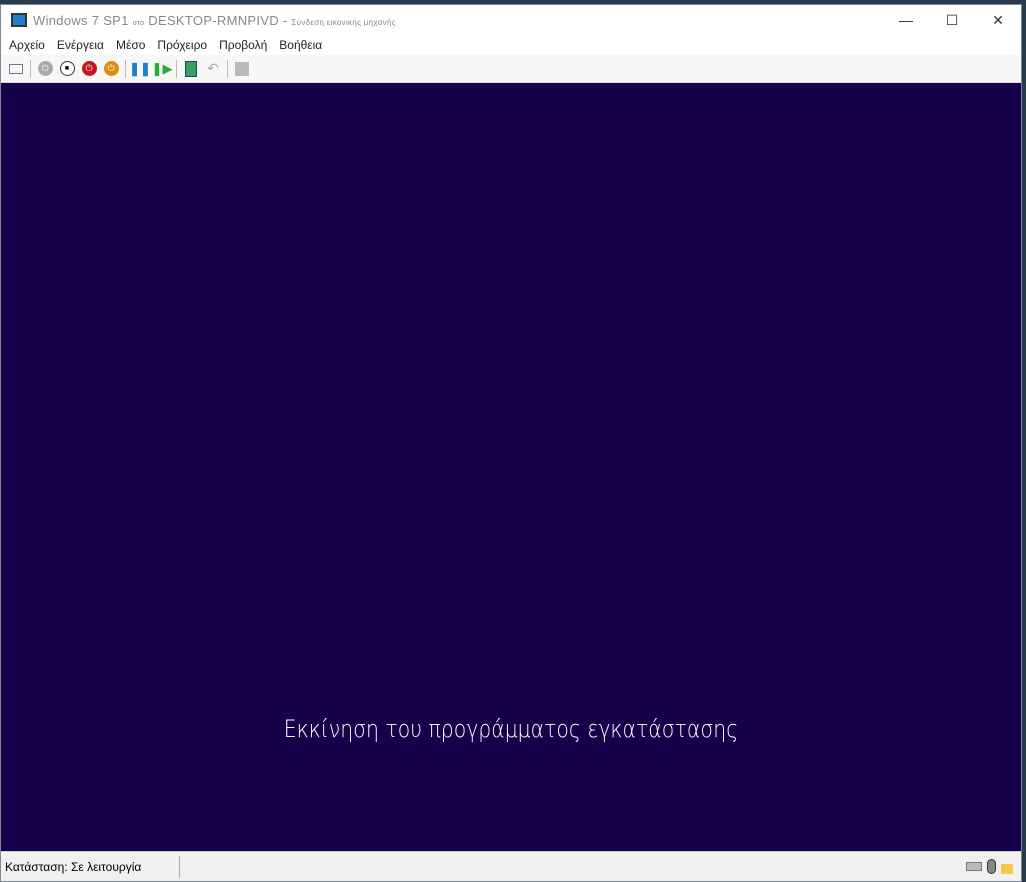 Image resolution: width=1026 pixels, height=882 pixels. I want to click on mouse-icon, so click(991, 866).